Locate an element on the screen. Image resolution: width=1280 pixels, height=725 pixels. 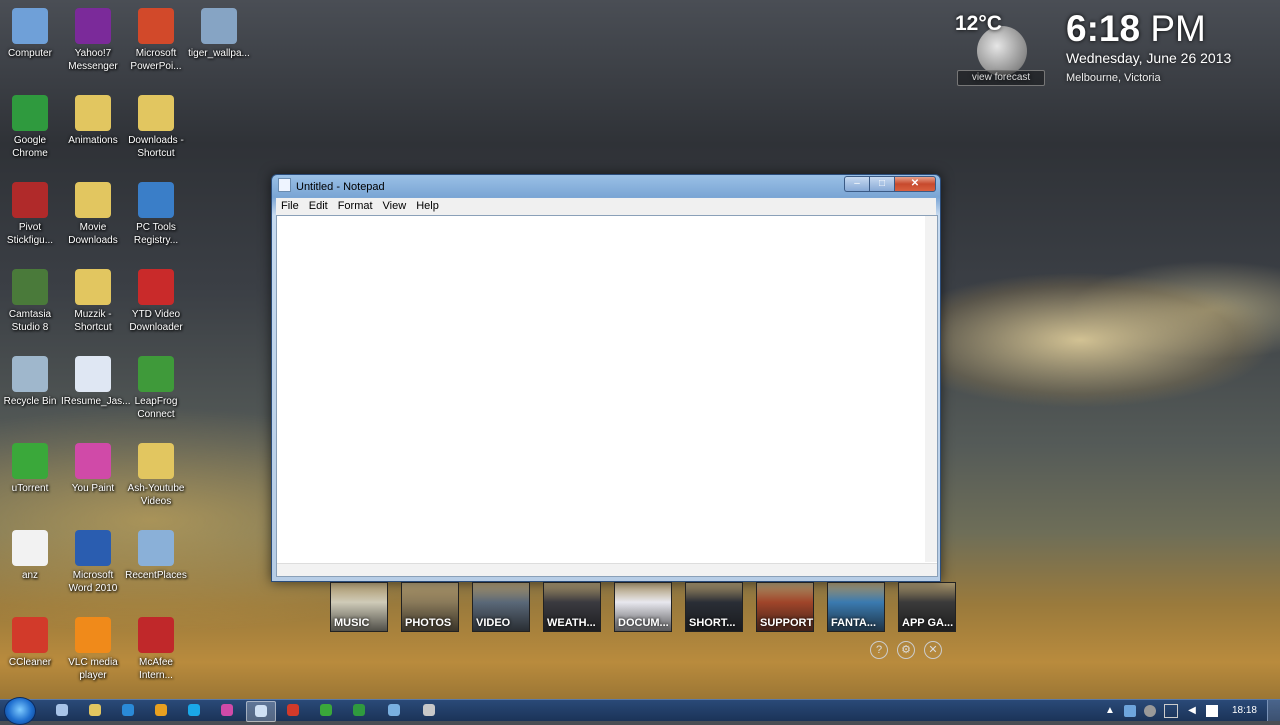
menu-edit: Edit is located at coordinates (318, 206).